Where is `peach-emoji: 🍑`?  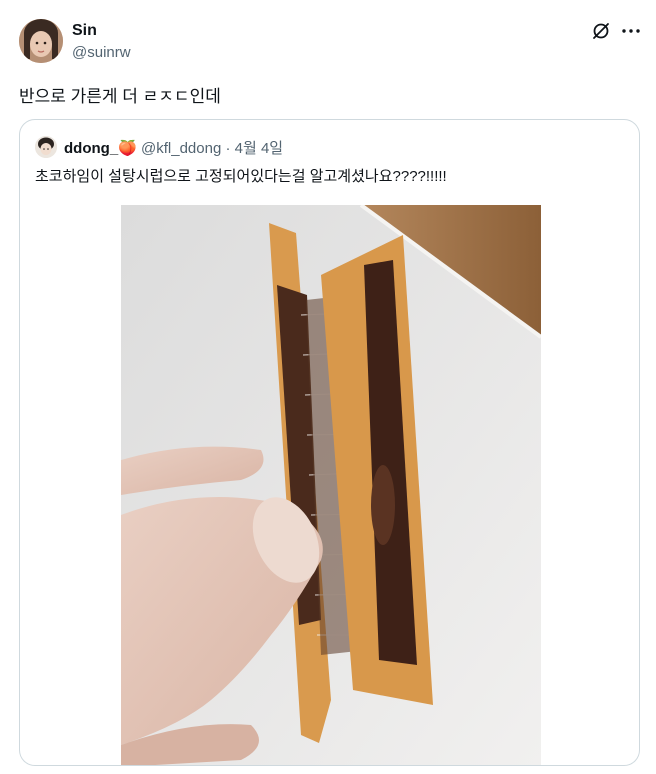
peach-emoji: 🍑 is located at coordinates (127, 148).